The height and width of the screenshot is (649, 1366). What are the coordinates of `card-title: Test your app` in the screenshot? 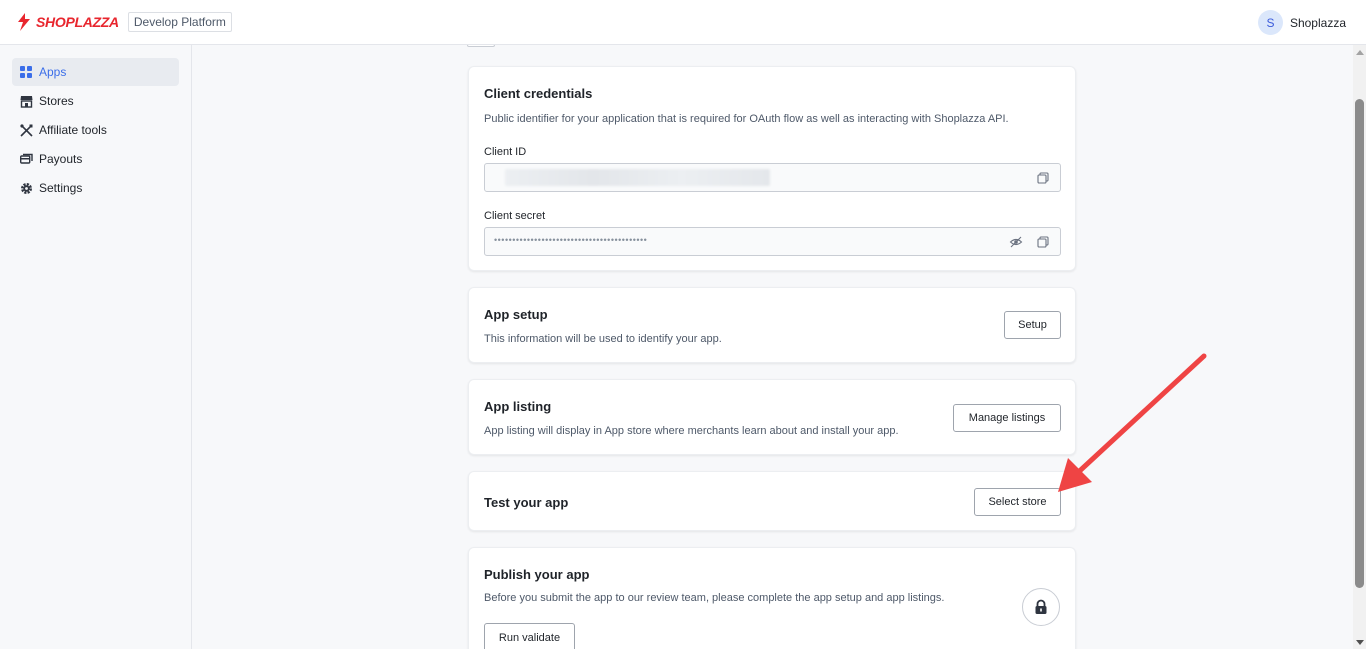 It's located at (526, 502).